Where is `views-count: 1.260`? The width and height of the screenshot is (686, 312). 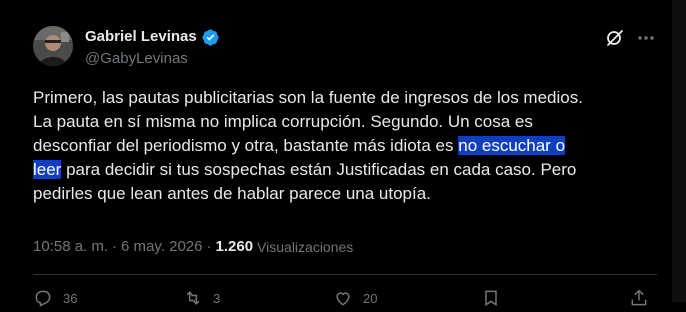
views-count: 1.260 is located at coordinates (234, 246).